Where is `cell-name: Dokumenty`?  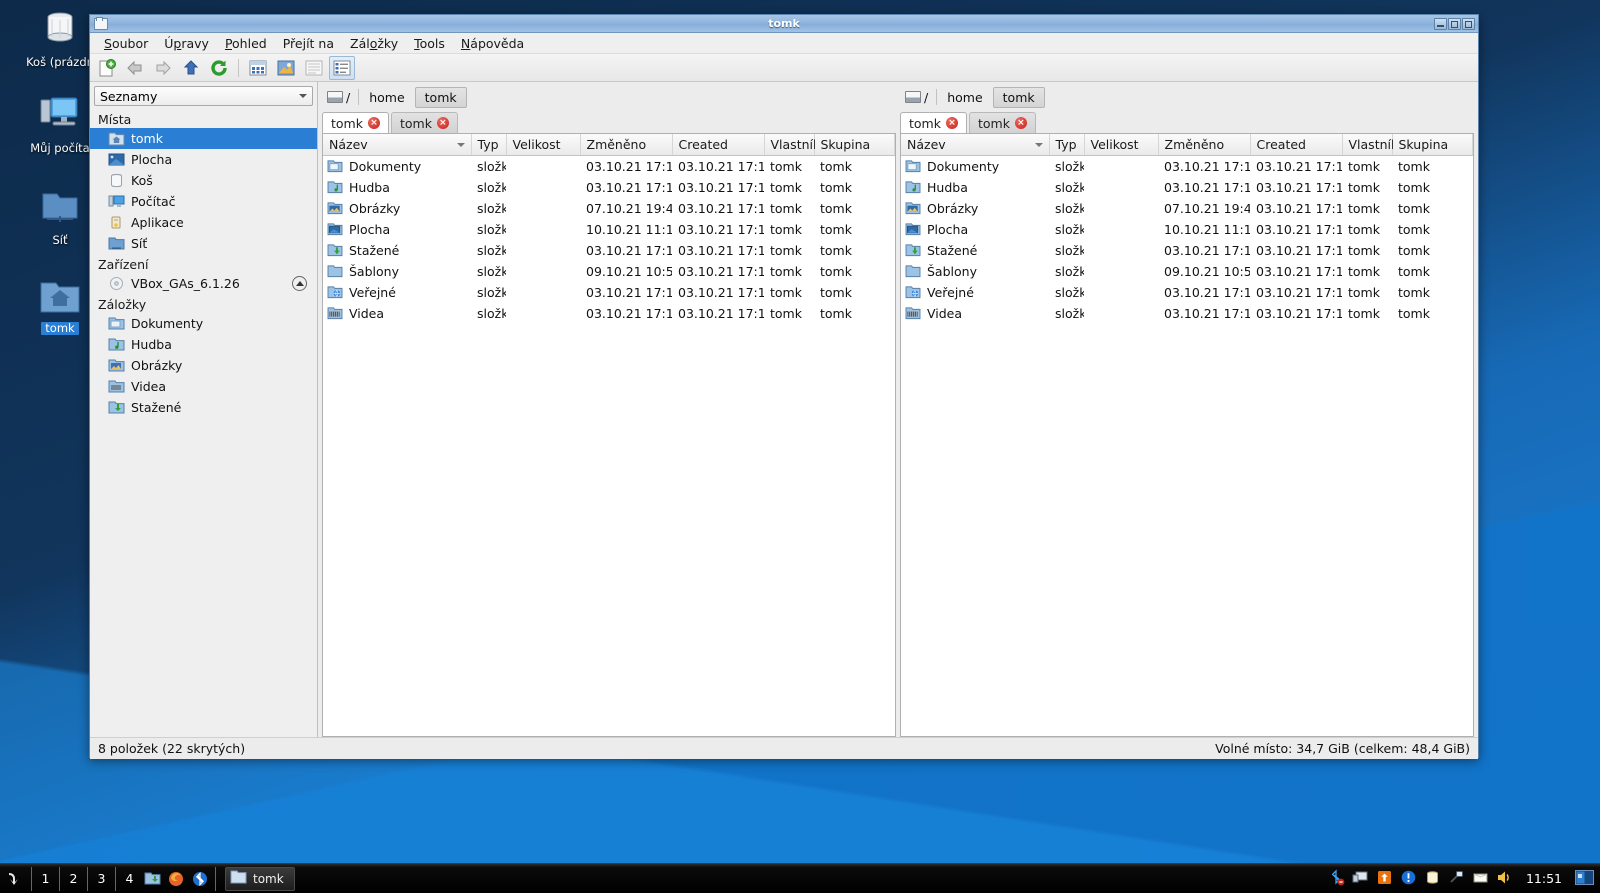
cell-name: Dokumenty is located at coordinates (975, 166).